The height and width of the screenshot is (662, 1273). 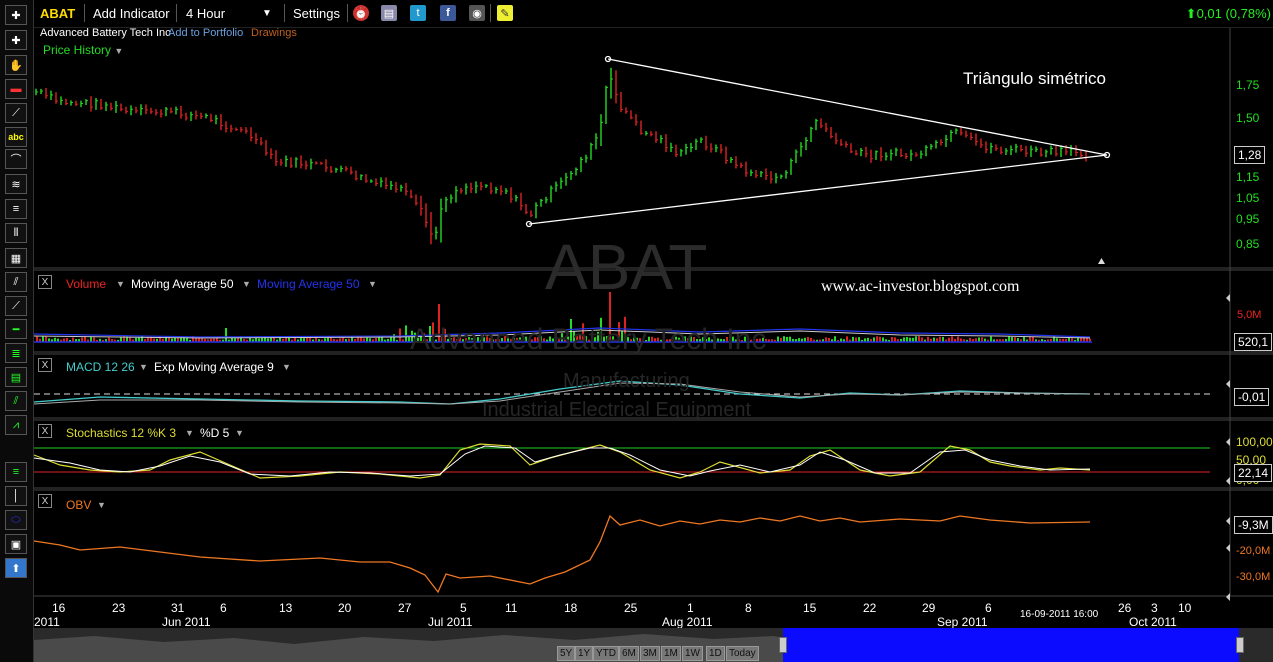 I want to click on range-button-5y: 5Y, so click(x=566, y=653).